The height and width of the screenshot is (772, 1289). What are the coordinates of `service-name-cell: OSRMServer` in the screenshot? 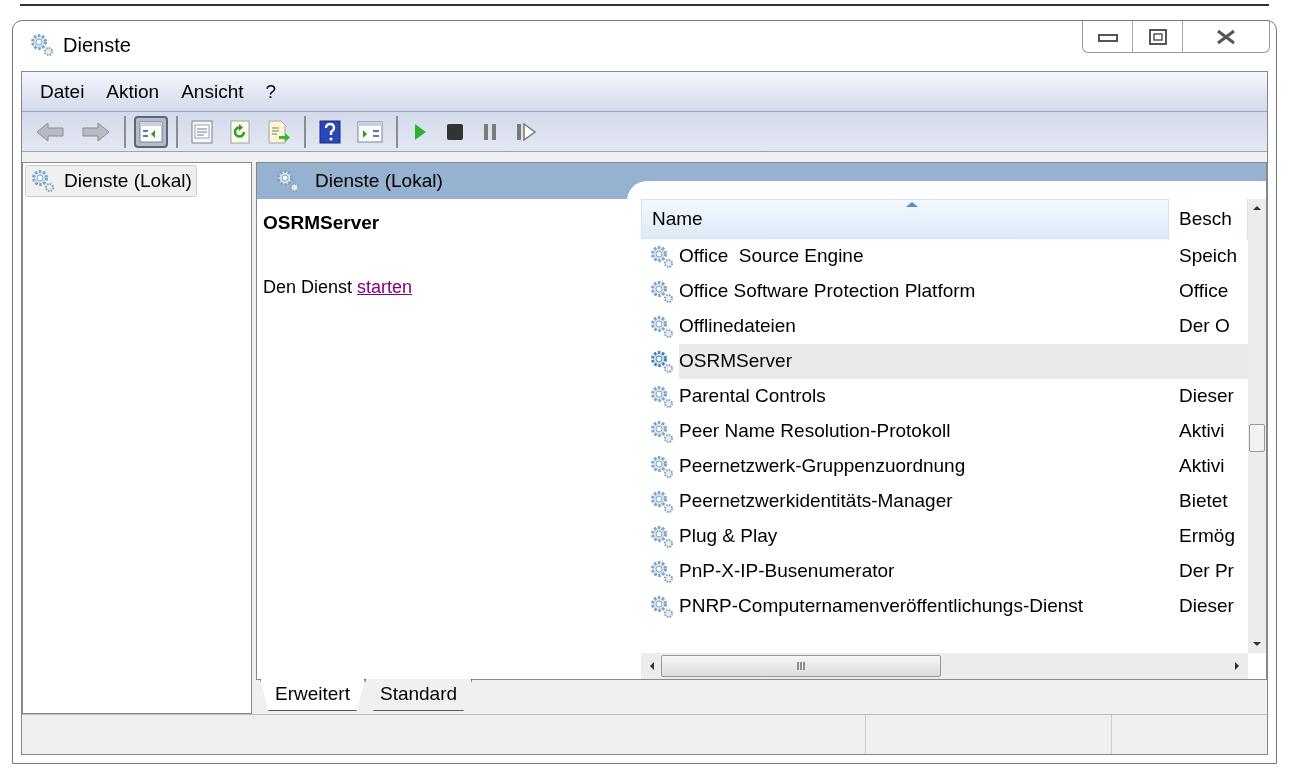 It's located at (924, 361).